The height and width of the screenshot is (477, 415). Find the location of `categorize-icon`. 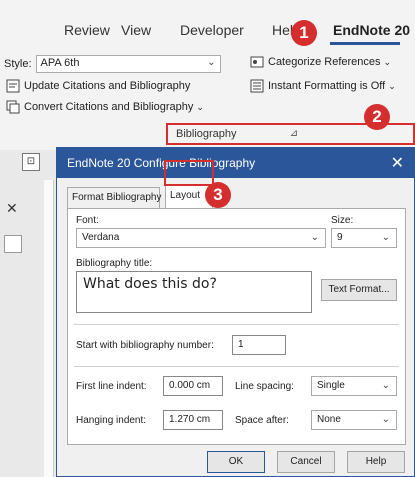

categorize-icon is located at coordinates (257, 62).